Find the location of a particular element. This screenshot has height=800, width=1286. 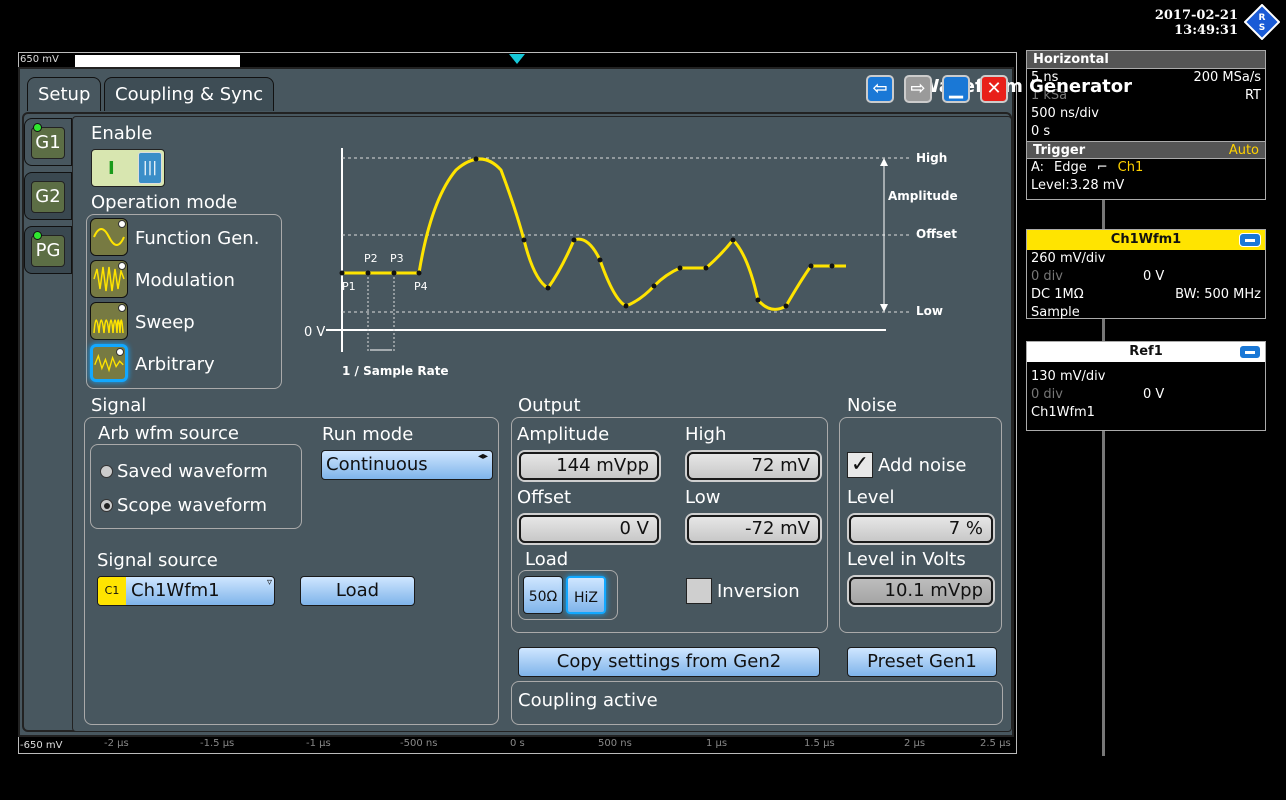

label-p4: P4 is located at coordinates (421, 286).